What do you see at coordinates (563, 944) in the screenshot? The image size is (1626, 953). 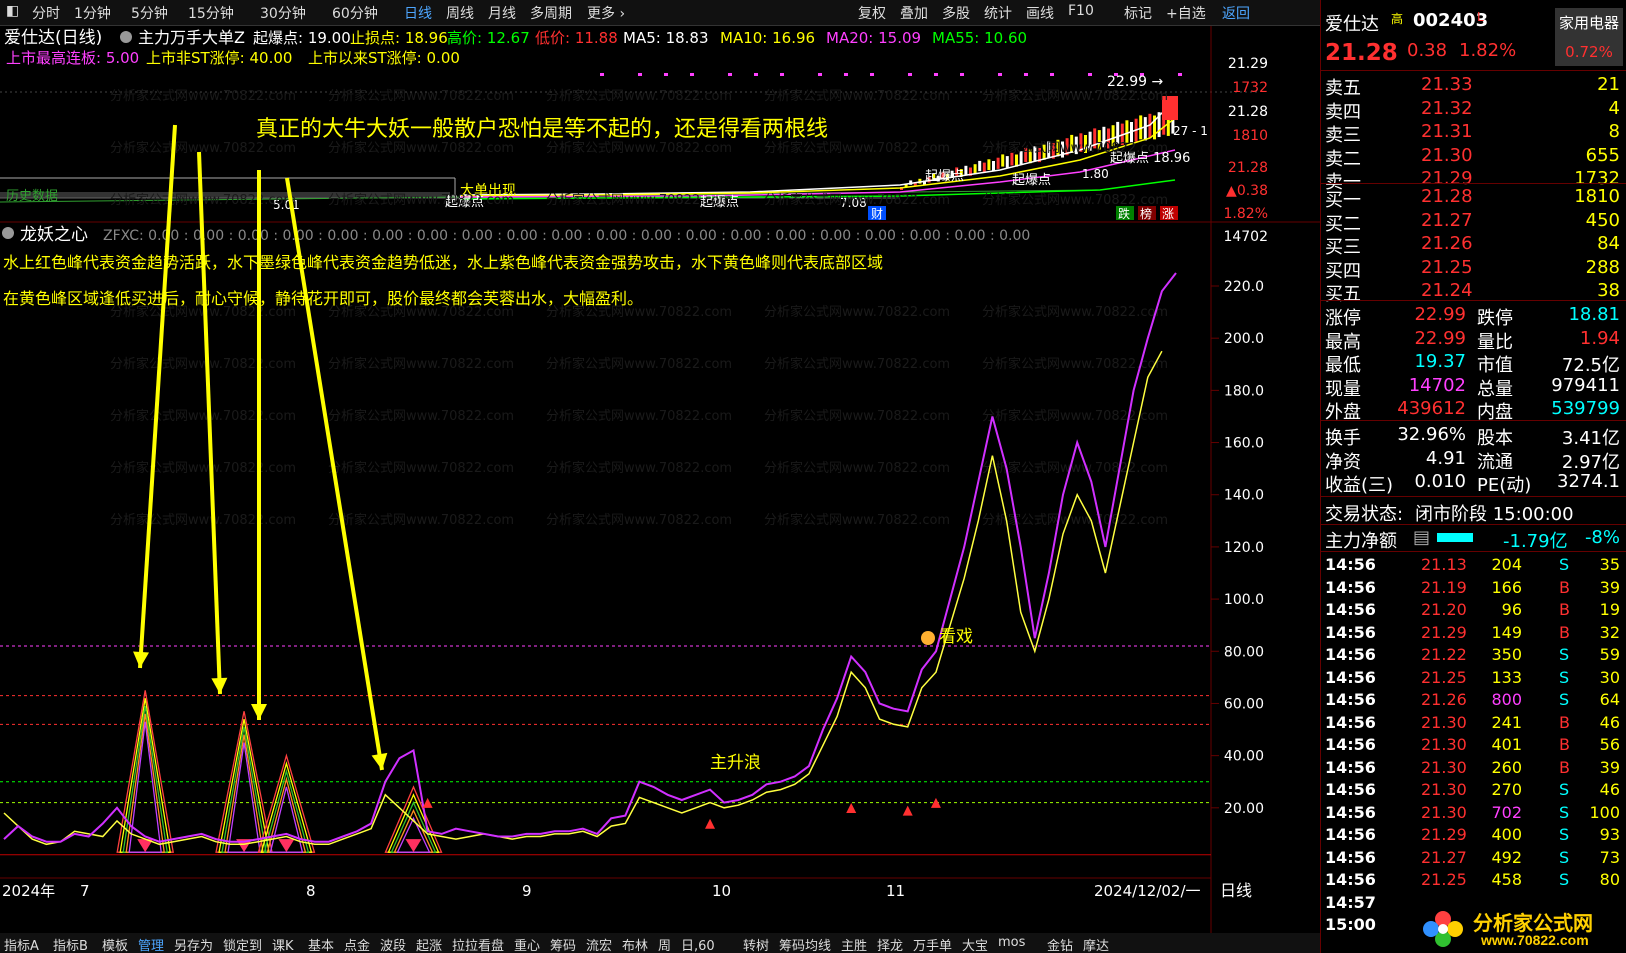 I see `bottom-tab-13: 筹码` at bounding box center [563, 944].